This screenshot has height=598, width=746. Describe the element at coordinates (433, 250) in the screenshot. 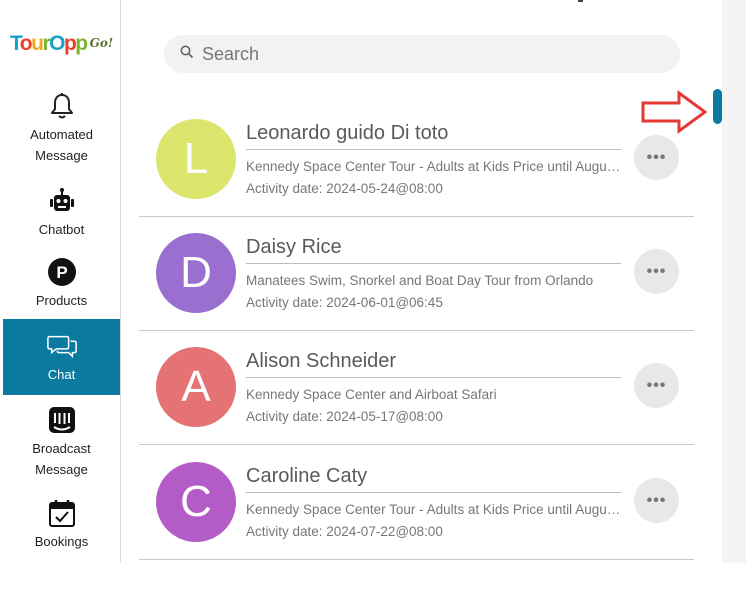

I see `contact-name: Daisy Rice` at that location.